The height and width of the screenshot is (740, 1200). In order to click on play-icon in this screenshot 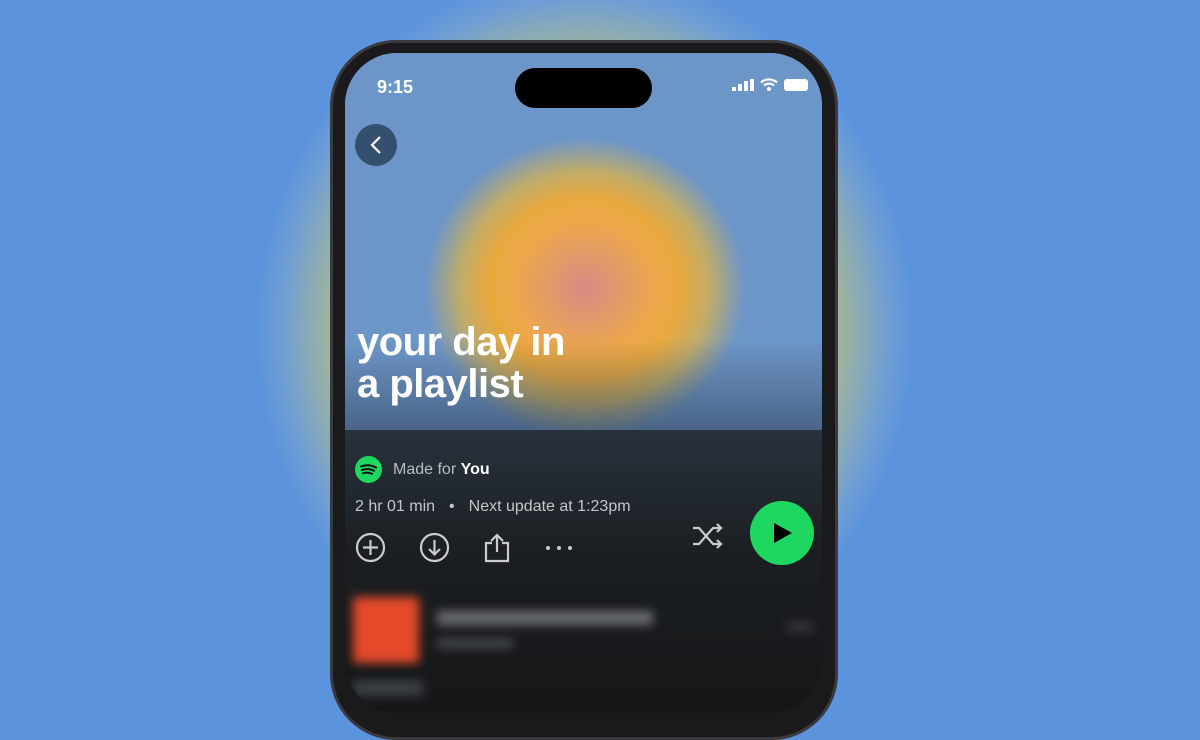, I will do `click(783, 533)`.